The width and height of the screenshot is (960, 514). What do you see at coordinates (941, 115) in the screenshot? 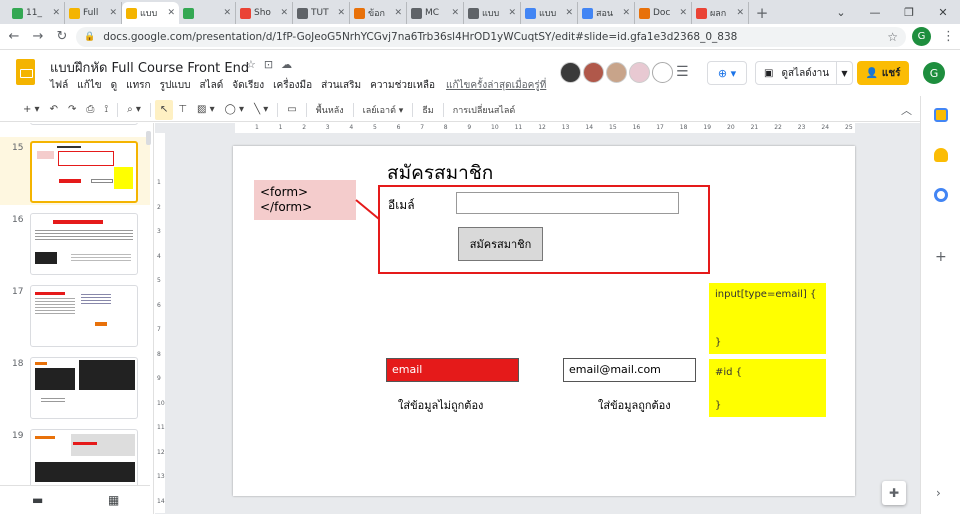
I see `calendar-icon` at bounding box center [941, 115].